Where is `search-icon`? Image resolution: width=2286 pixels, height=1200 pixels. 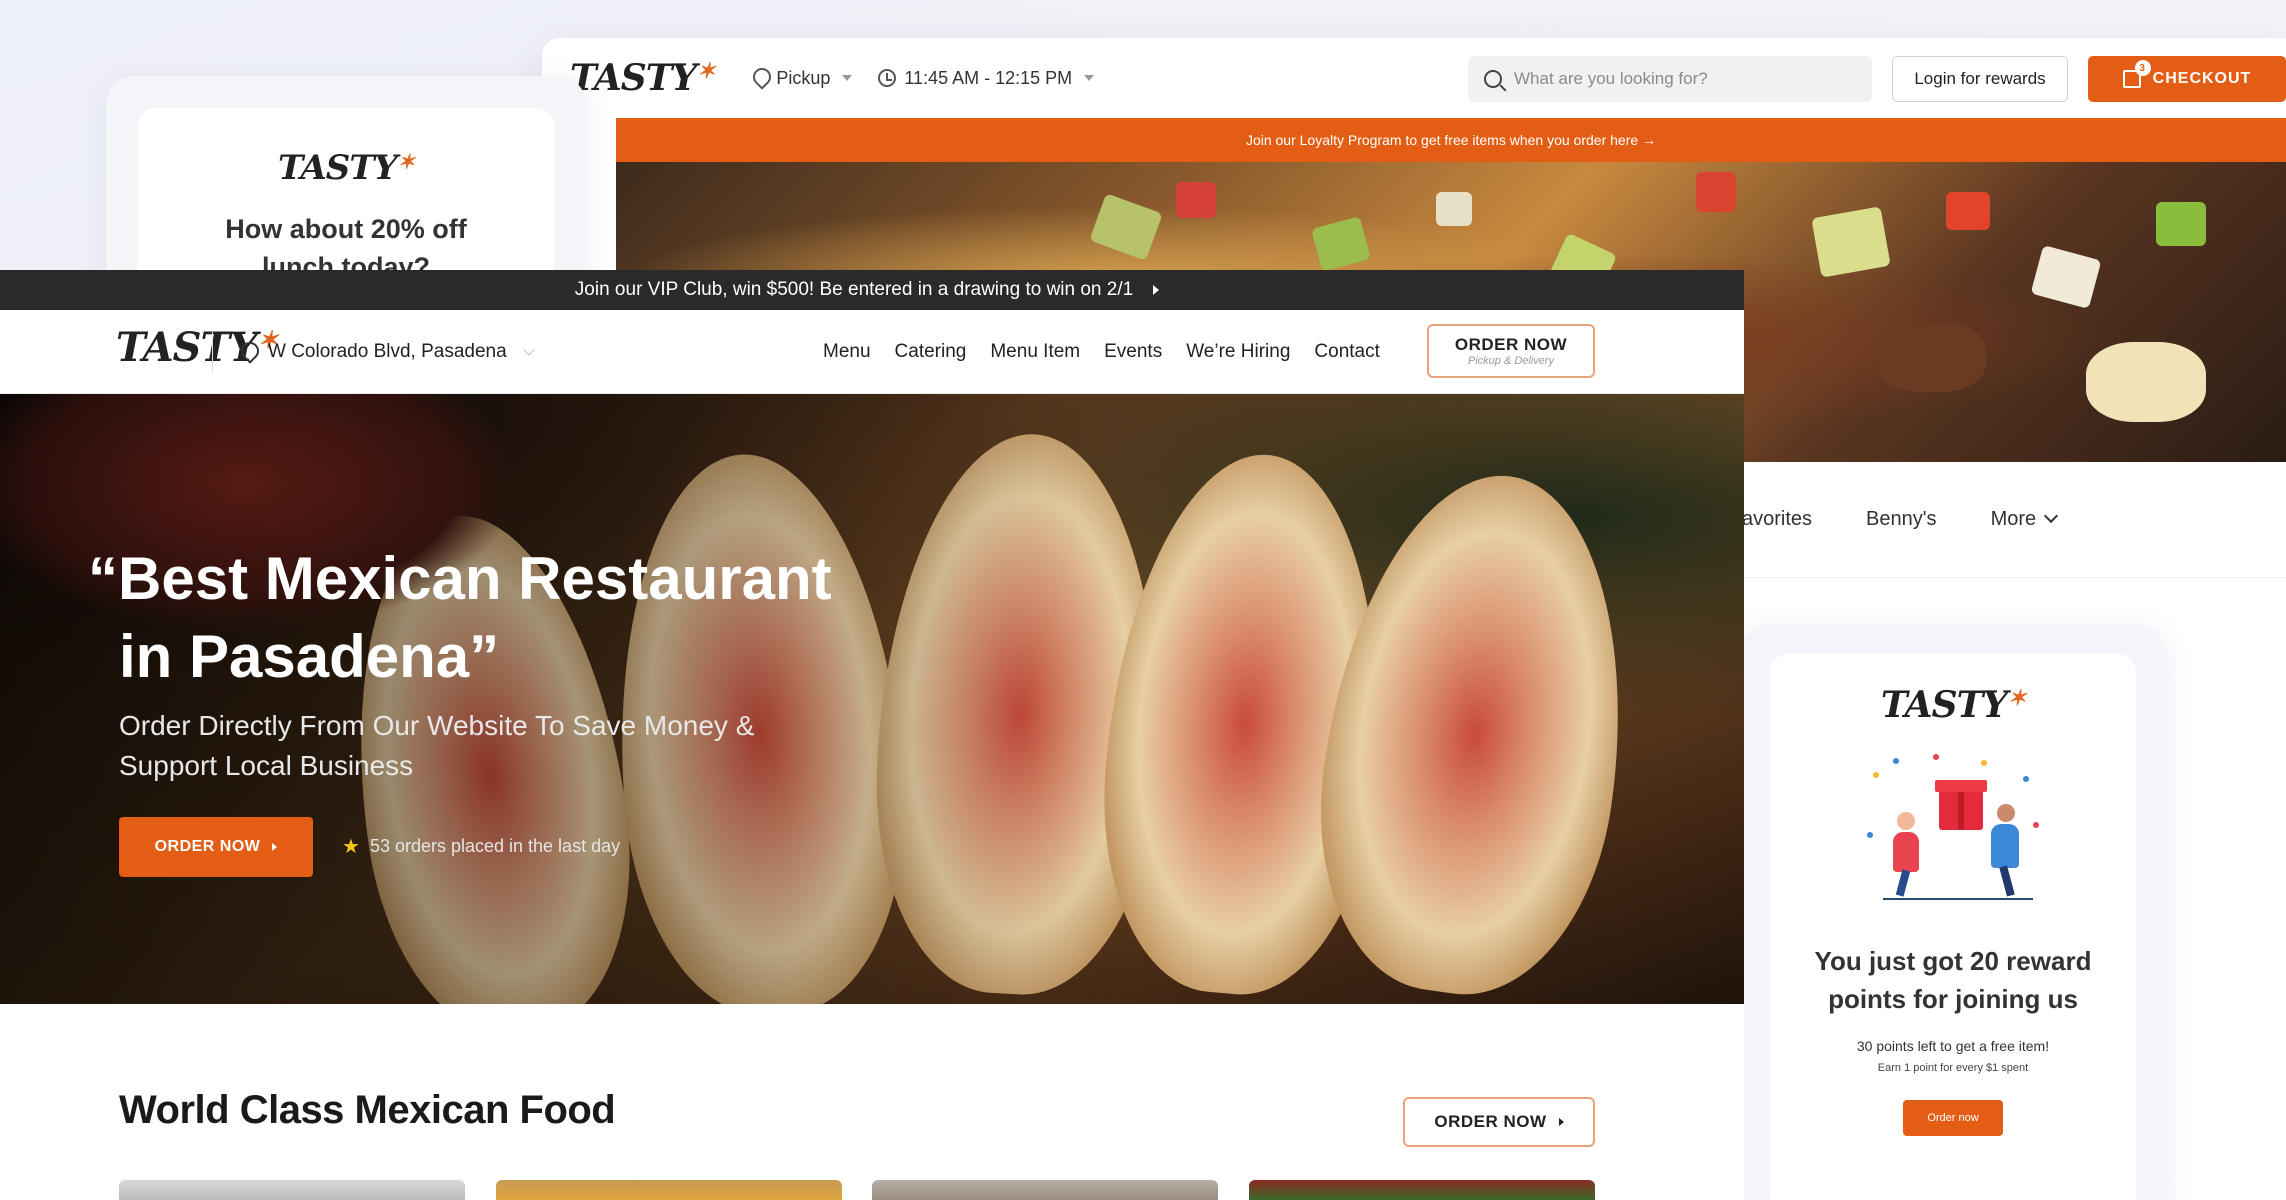 search-icon is located at coordinates (1493, 79).